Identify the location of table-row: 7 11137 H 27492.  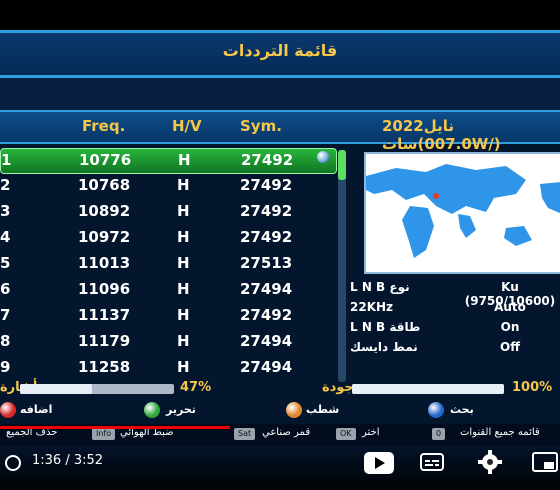
(167, 316).